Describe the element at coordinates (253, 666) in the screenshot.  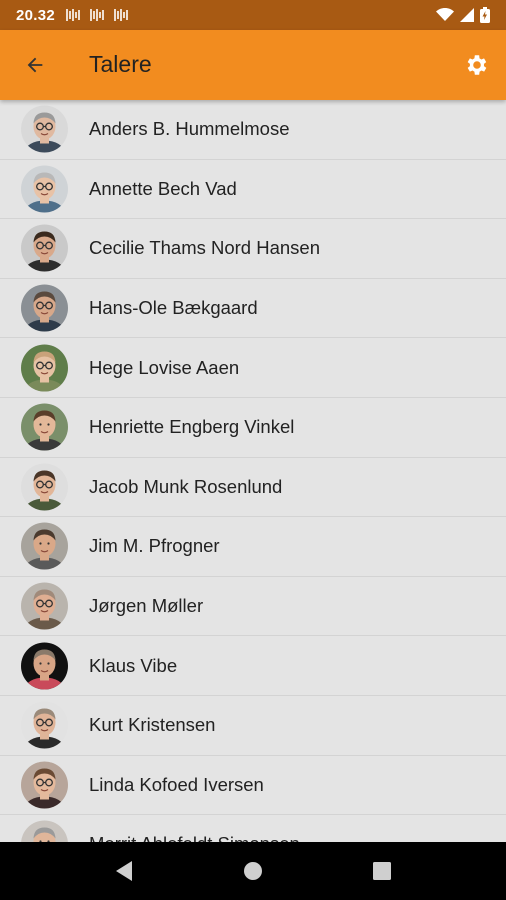
I see `speaker-row: Klaus Vibe` at that location.